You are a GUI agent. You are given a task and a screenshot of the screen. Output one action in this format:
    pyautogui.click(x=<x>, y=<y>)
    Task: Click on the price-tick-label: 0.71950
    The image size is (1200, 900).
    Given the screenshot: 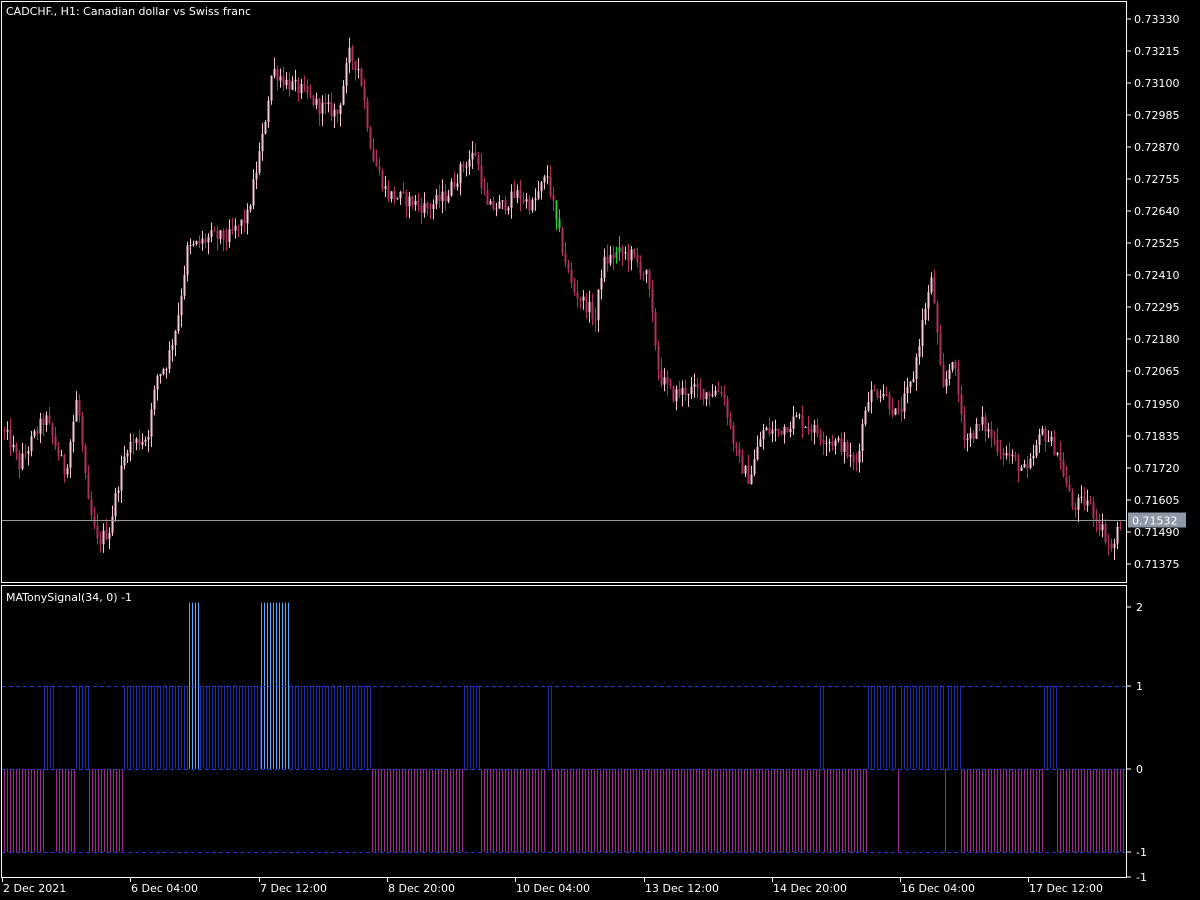 What is the action you would take?
    pyautogui.click(x=1157, y=404)
    